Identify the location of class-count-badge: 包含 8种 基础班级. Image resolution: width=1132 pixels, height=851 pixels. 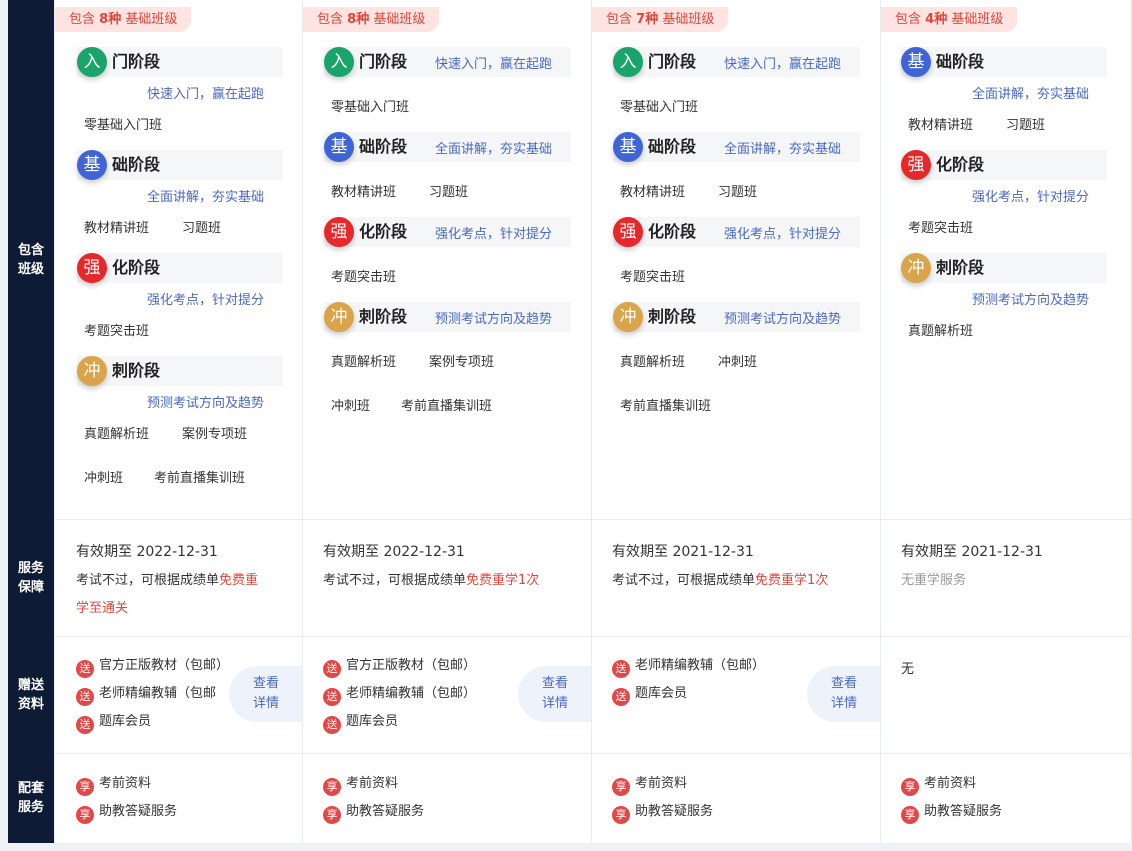
(371, 19).